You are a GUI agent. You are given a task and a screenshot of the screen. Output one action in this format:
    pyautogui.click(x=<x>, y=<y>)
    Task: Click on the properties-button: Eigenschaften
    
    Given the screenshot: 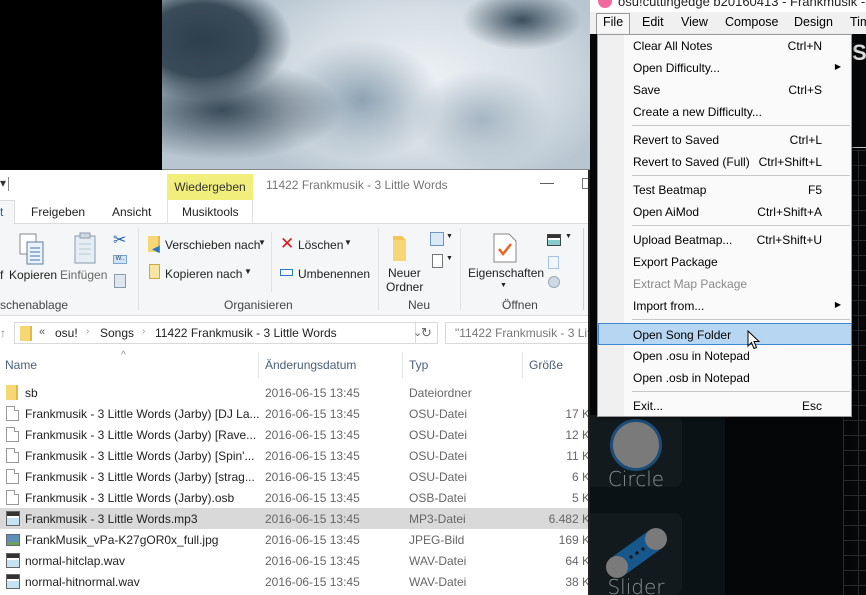 What is the action you would take?
    pyautogui.click(x=506, y=273)
    